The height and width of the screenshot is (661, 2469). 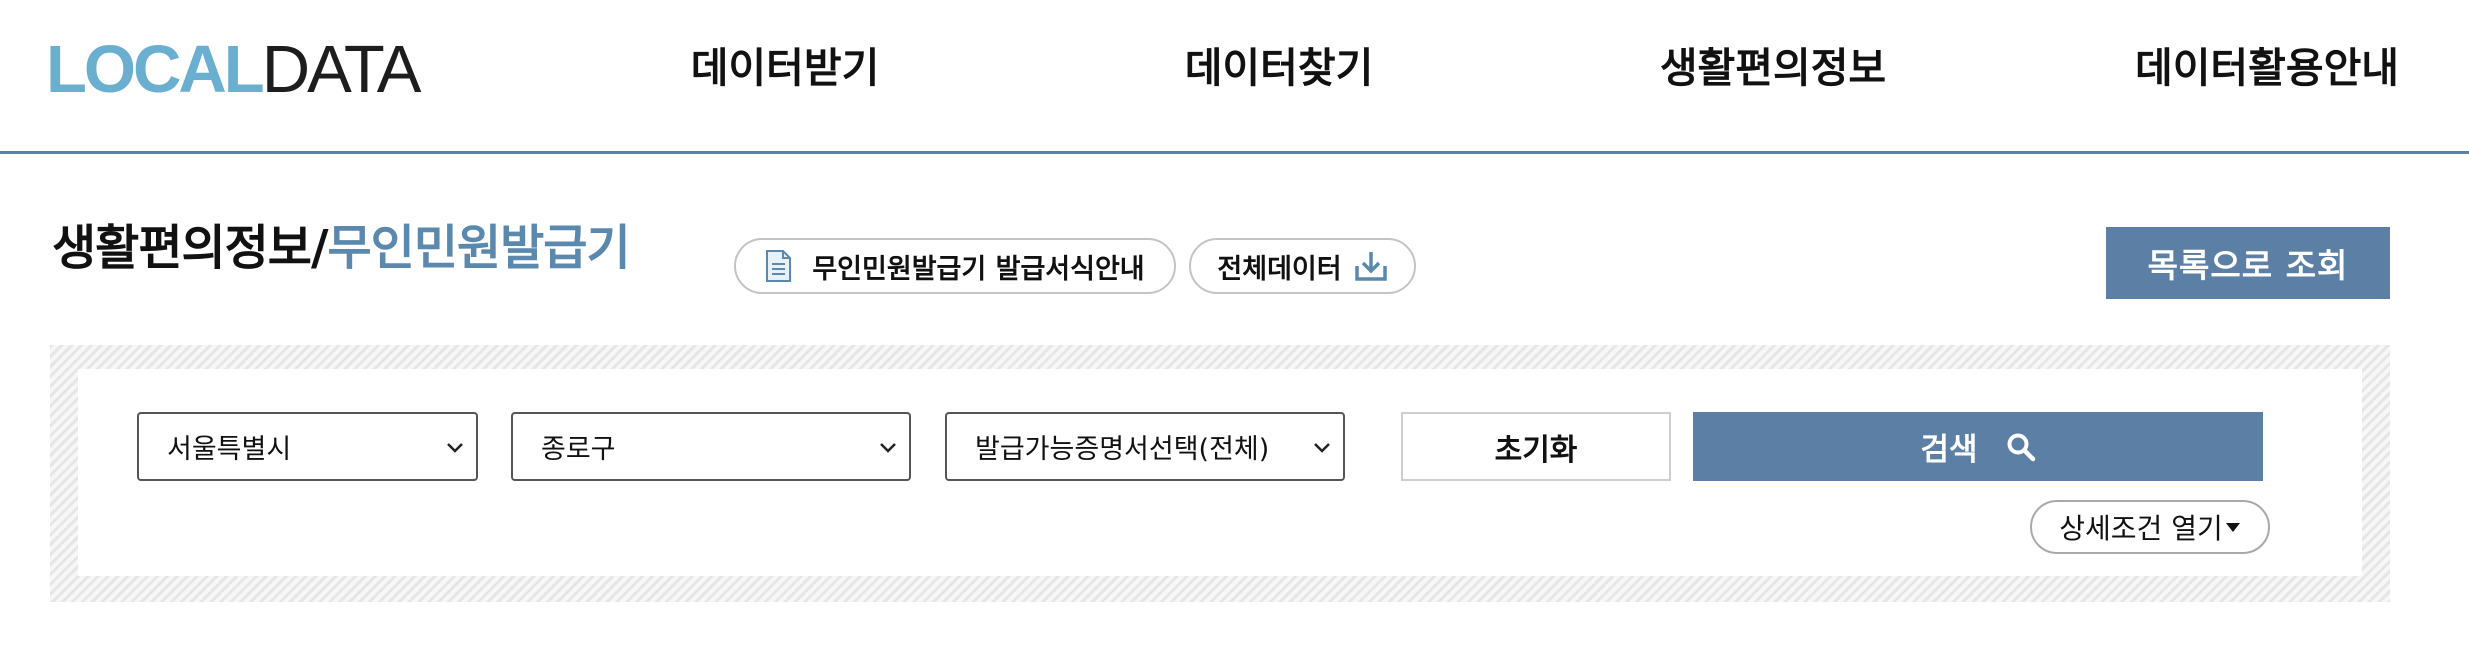 What do you see at coordinates (479, 248) in the screenshot?
I see `page-title-sub: 무인민원발급기` at bounding box center [479, 248].